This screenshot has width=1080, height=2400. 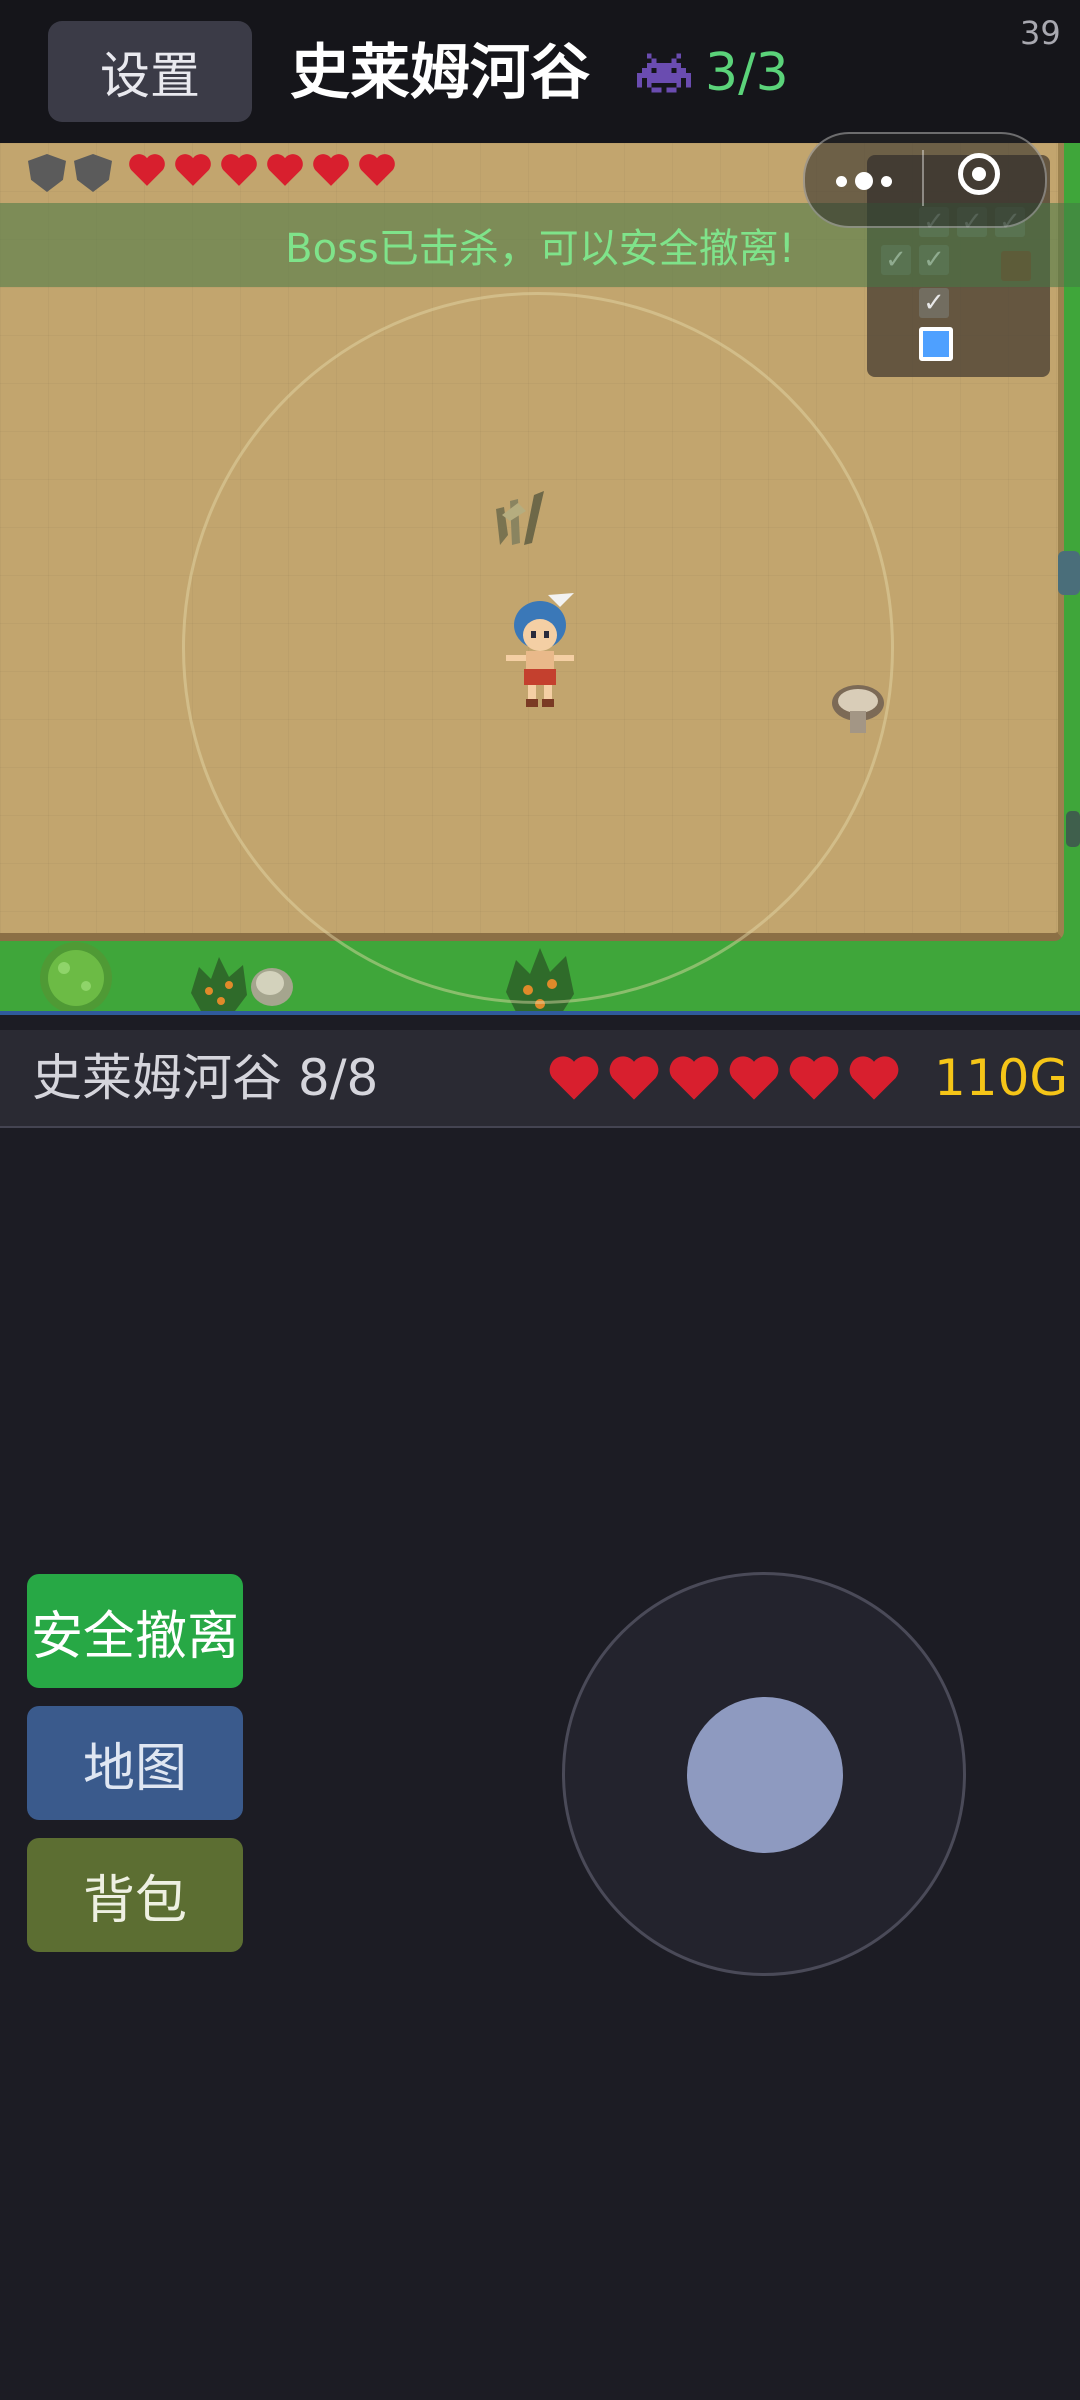 What do you see at coordinates (205, 1078) in the screenshot?
I see `level-progress: 史莱姆河谷 8/8` at bounding box center [205, 1078].